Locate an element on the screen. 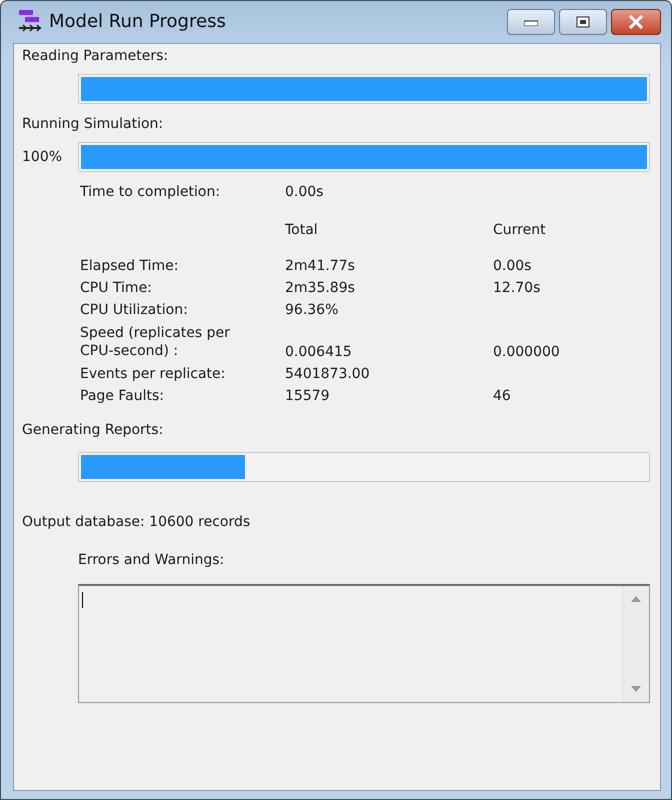  close-icon is located at coordinates (636, 22).